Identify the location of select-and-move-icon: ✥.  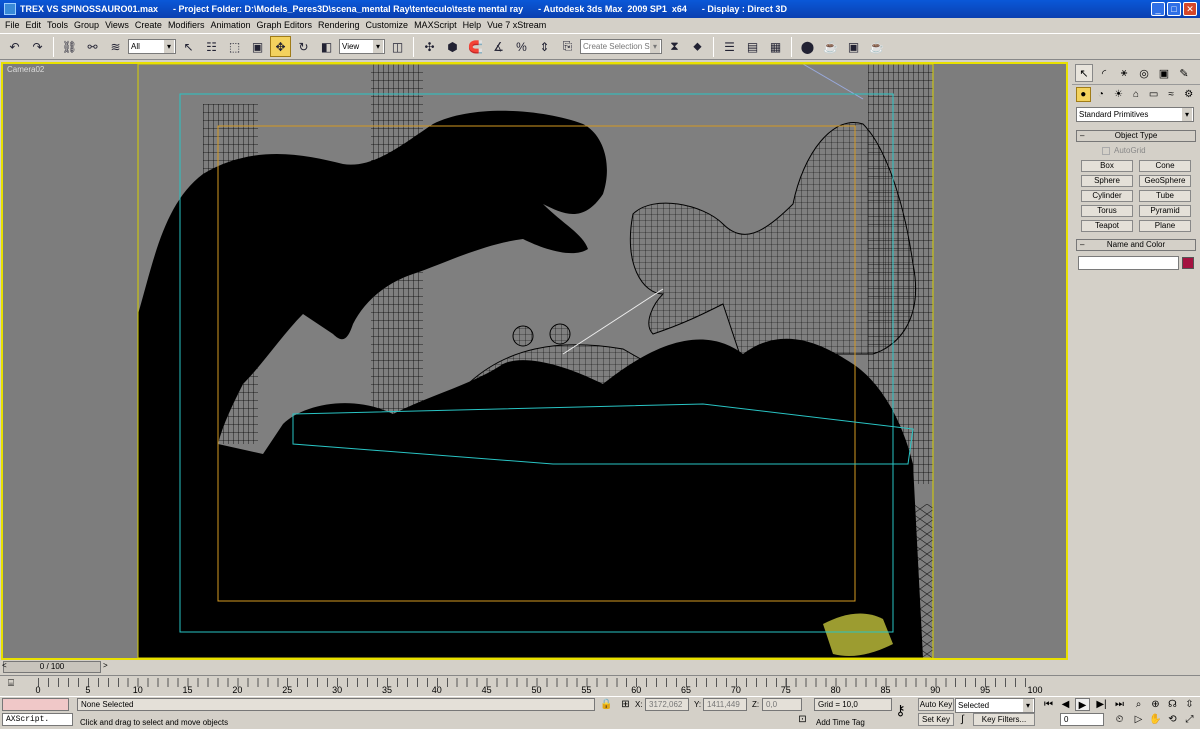
(280, 46).